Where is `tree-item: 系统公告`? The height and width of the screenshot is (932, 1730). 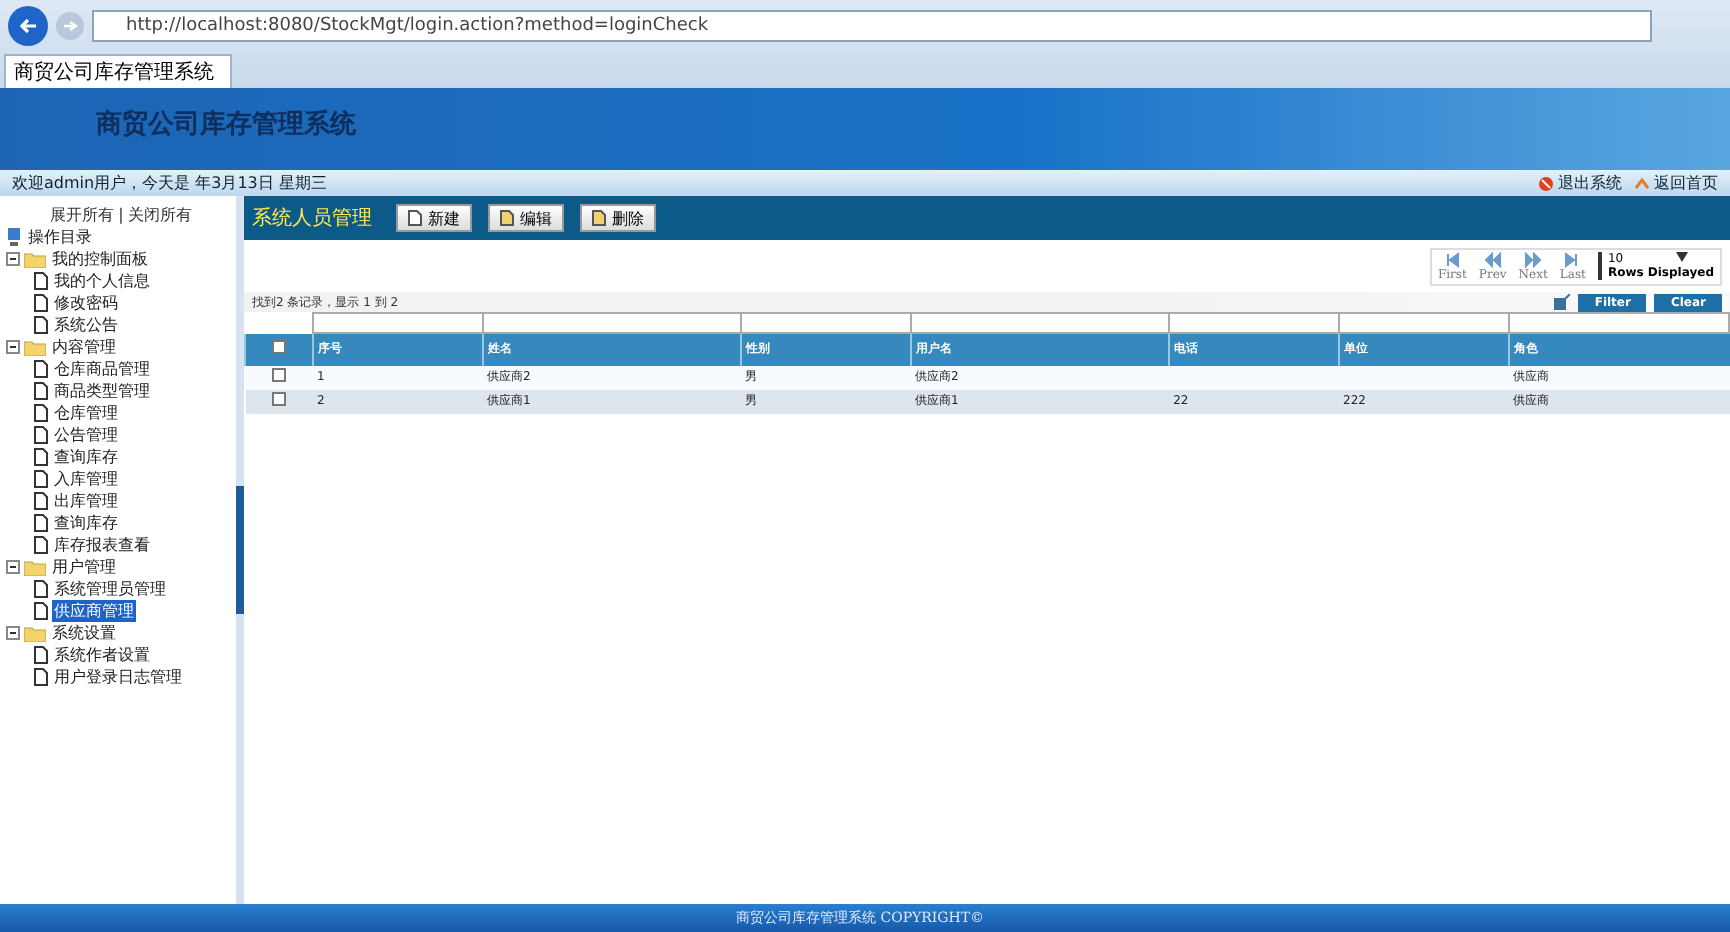 tree-item: 系统公告 is located at coordinates (86, 325).